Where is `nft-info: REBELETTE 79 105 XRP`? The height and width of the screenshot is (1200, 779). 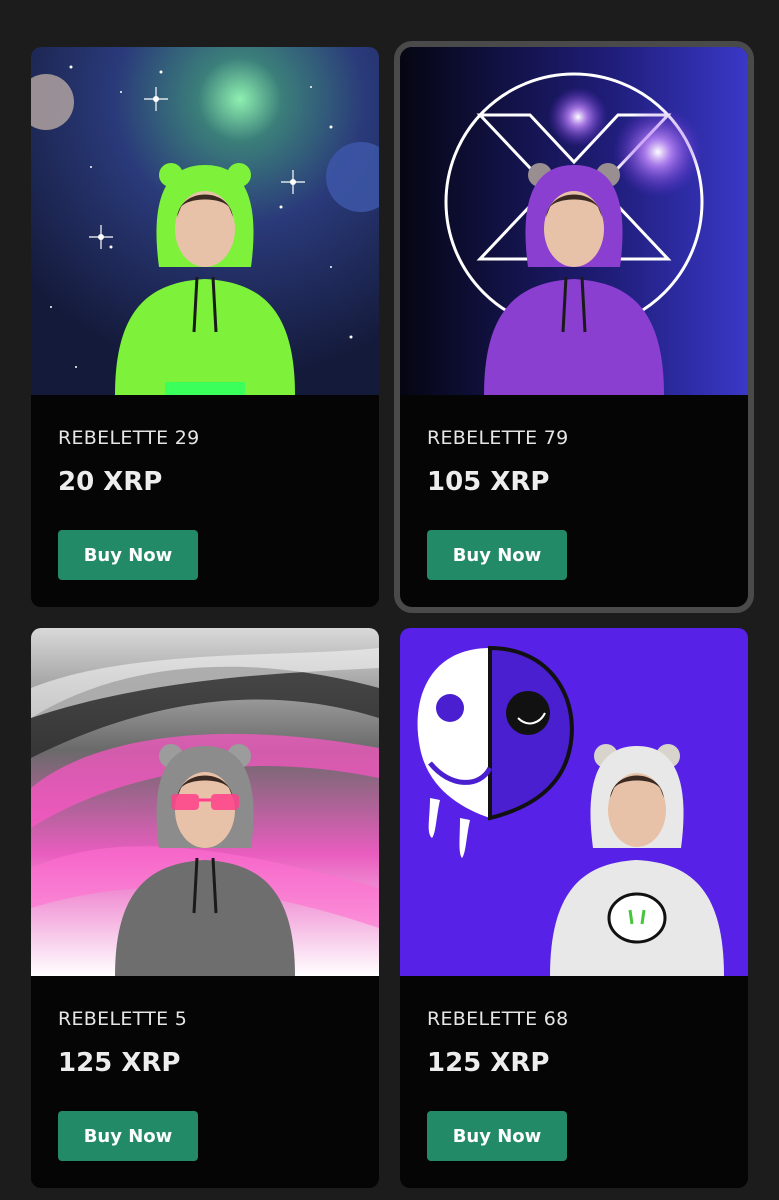
nft-info: REBELETTE 79 105 XRP is located at coordinates (498, 462).